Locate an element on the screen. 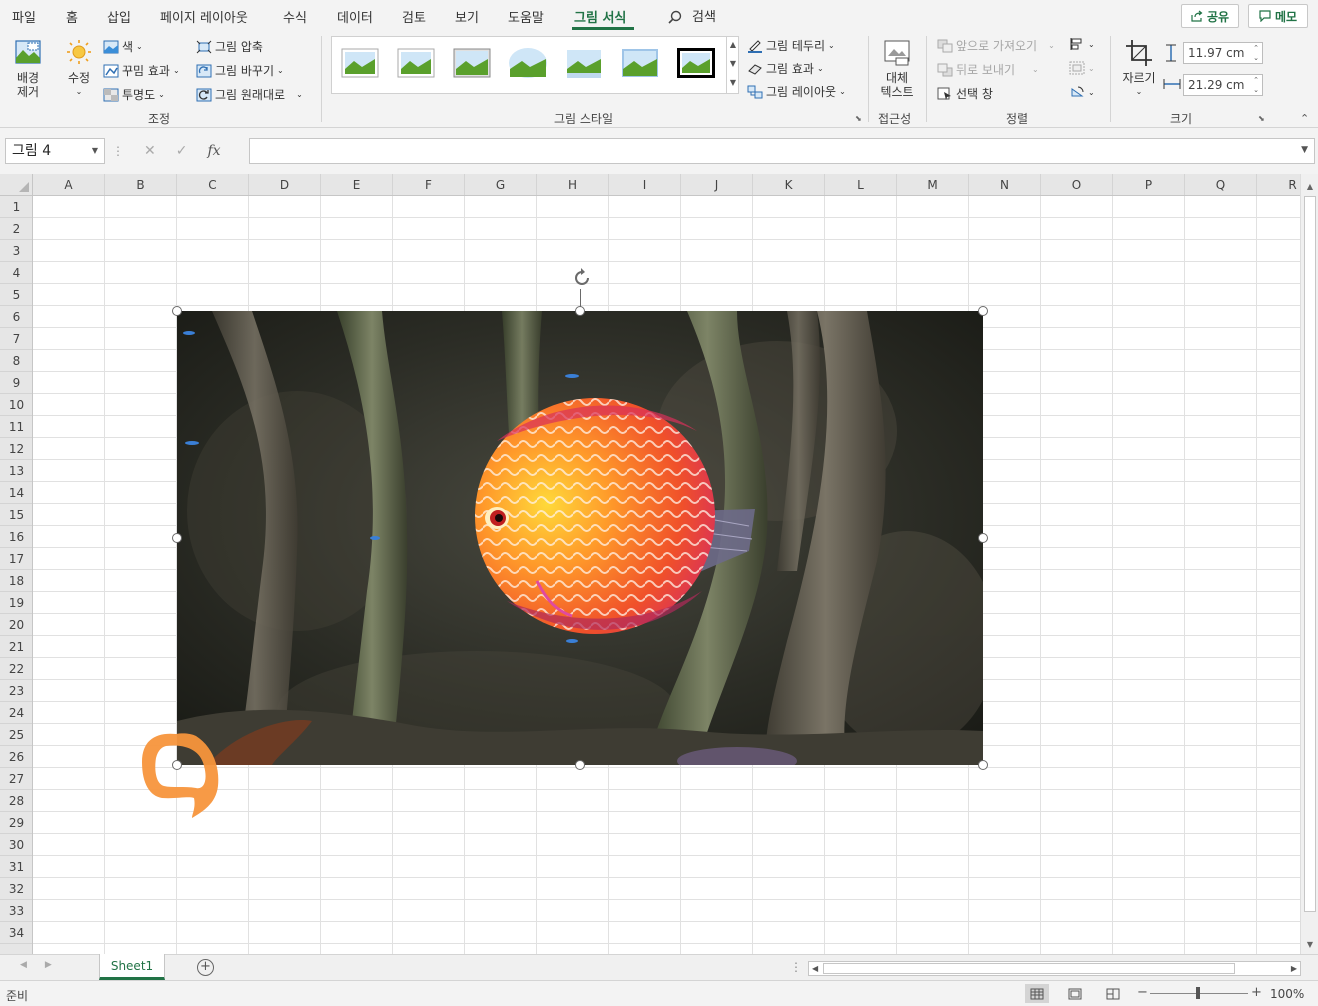 The image size is (1318, 1006). tab-insert: 삽입 is located at coordinates (119, 16).